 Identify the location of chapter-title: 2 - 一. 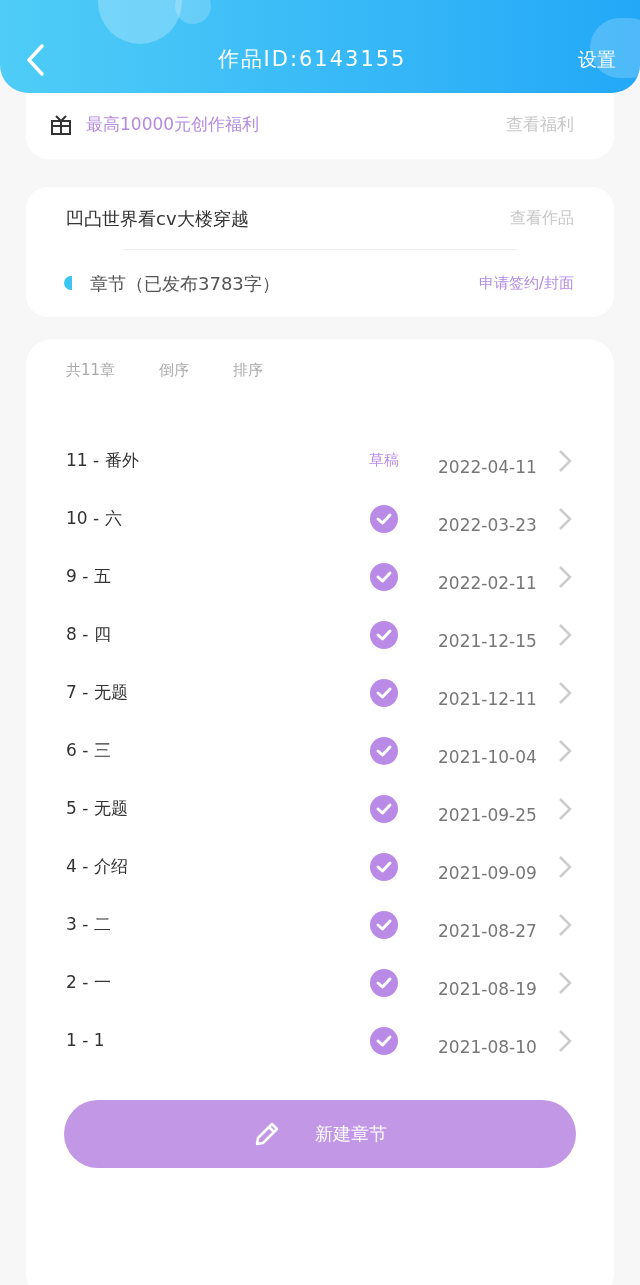
(210, 982).